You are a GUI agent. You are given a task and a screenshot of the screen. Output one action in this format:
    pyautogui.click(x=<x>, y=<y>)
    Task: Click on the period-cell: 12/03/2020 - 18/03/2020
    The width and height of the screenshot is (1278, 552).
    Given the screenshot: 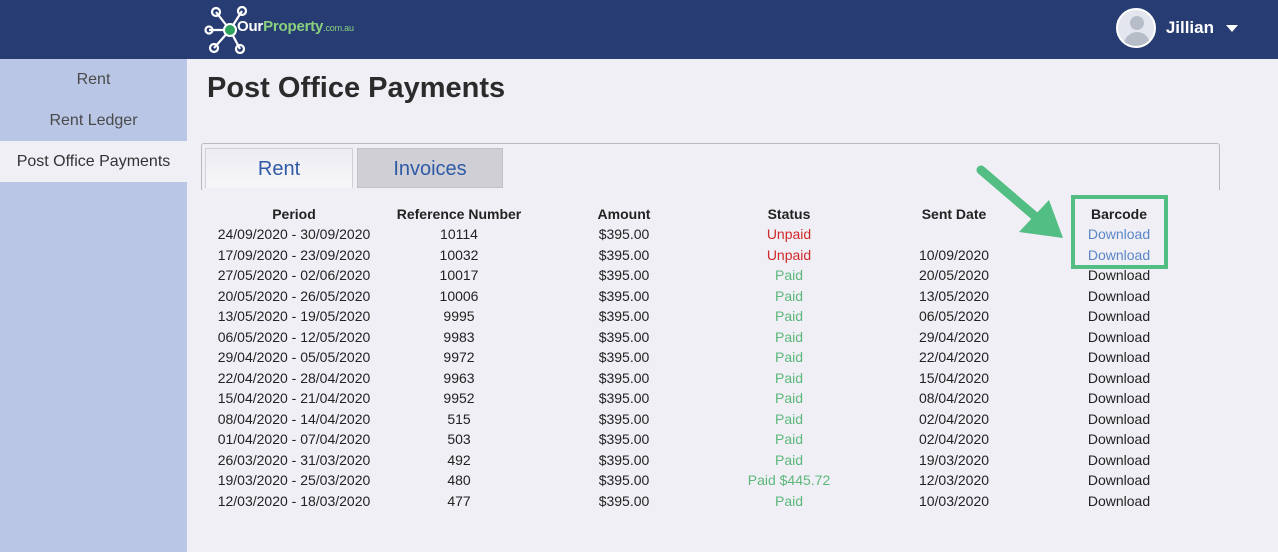 What is the action you would take?
    pyautogui.click(x=294, y=500)
    